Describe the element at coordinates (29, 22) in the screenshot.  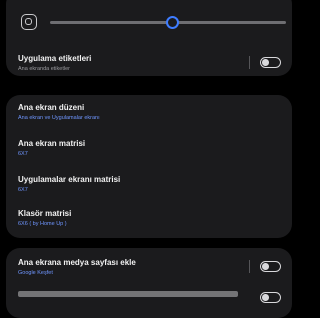
I see `app-grid-icon` at that location.